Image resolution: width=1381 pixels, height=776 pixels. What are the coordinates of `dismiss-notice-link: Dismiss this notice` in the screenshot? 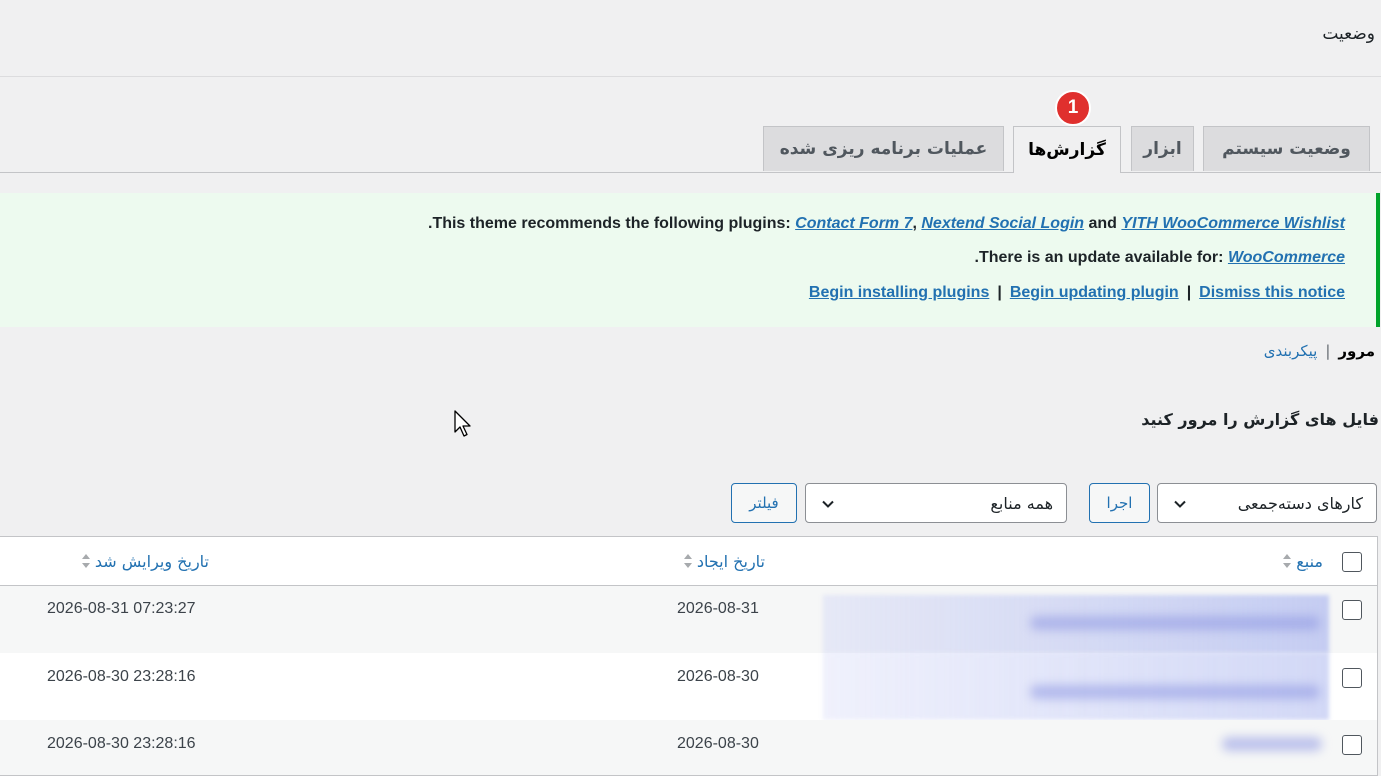 It's located at (1272, 292).